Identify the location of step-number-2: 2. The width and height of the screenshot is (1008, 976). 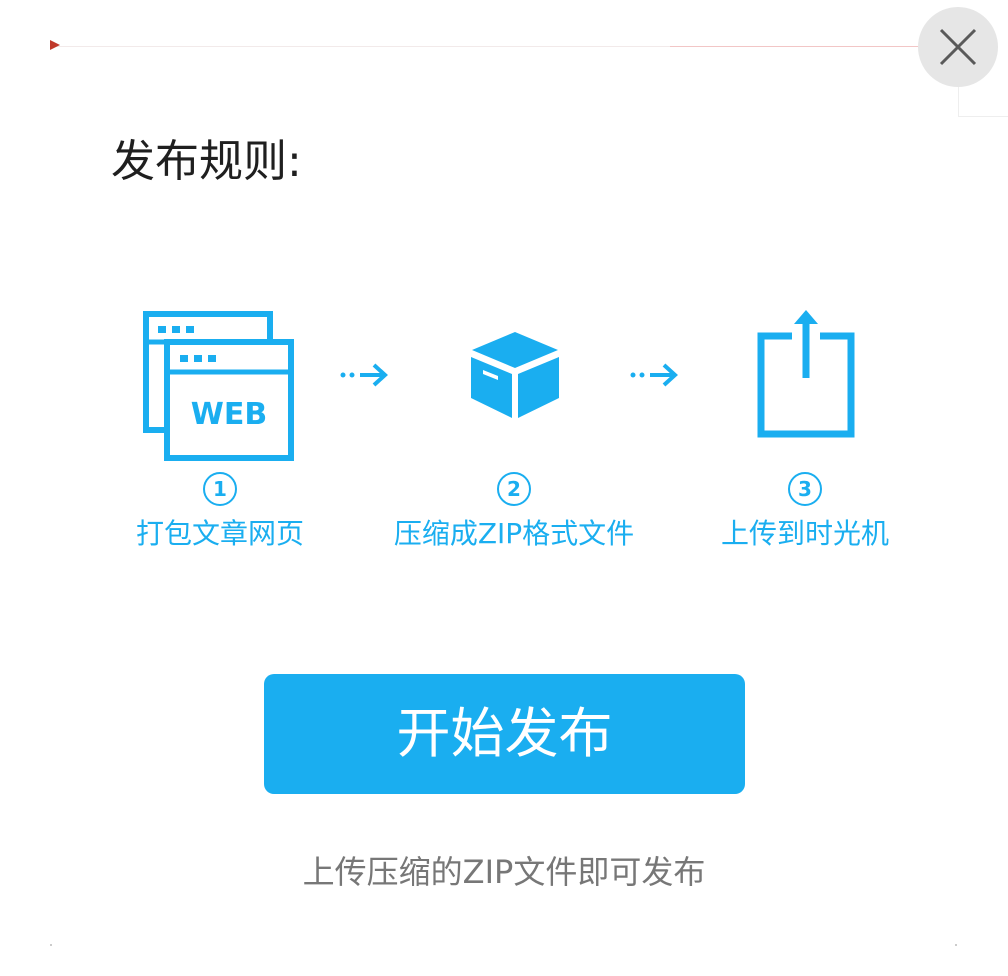
(514, 489).